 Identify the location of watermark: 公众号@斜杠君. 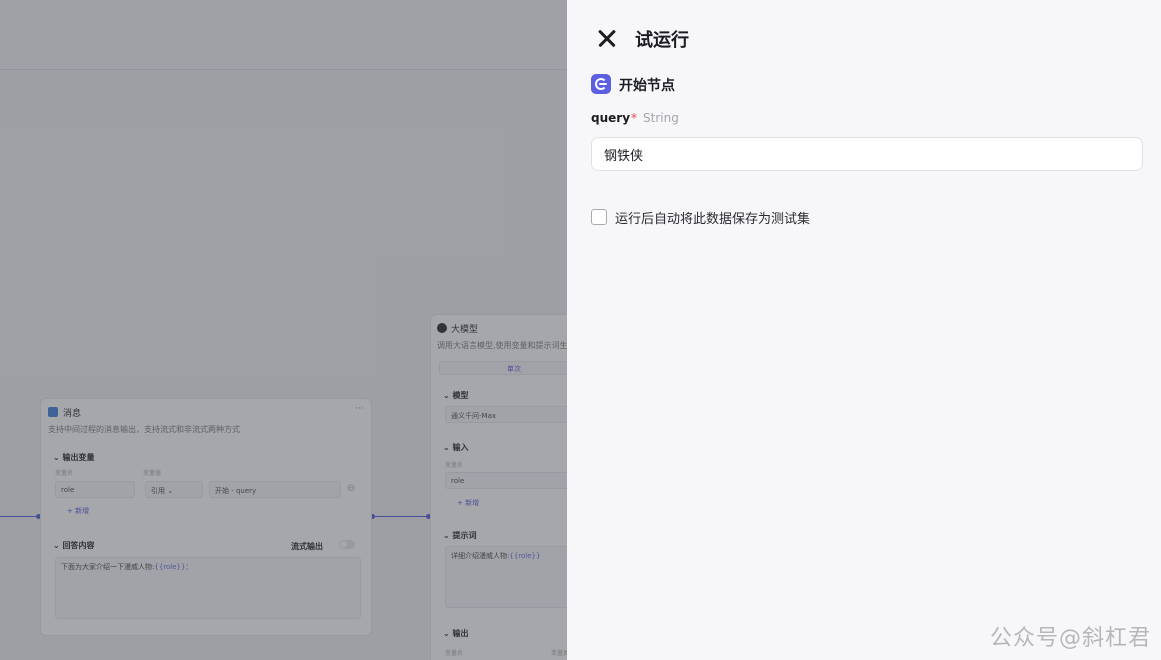
(1070, 638).